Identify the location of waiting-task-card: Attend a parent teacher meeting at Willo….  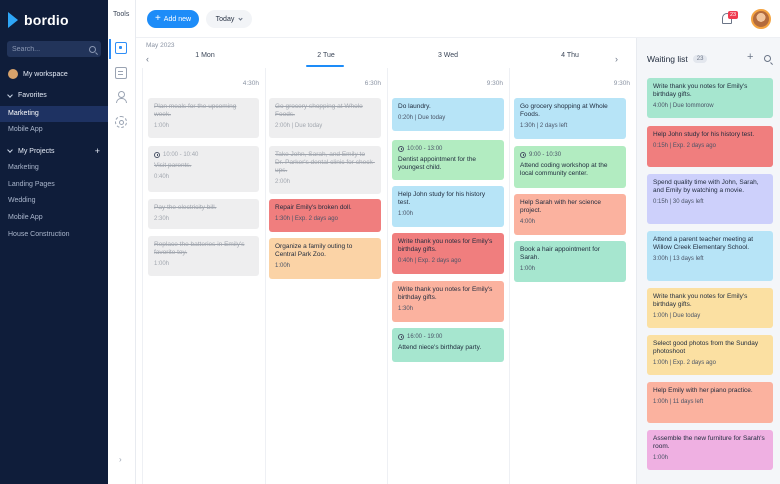
(710, 256).